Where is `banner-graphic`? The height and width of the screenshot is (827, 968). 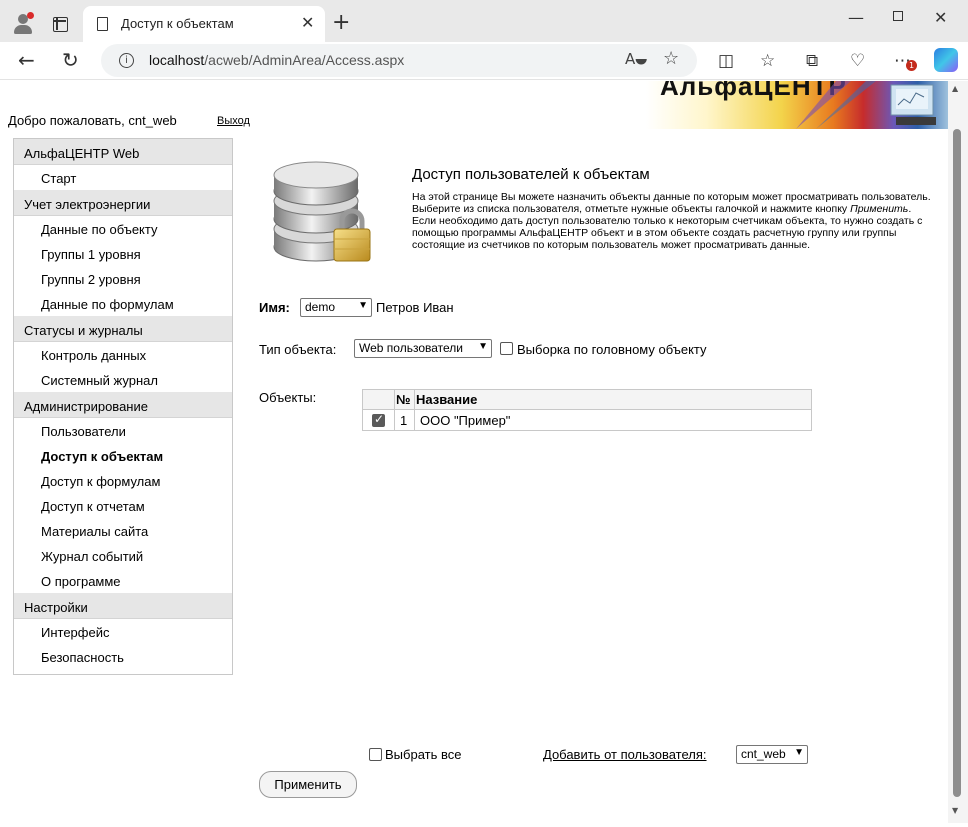 banner-graphic is located at coordinates (866, 105).